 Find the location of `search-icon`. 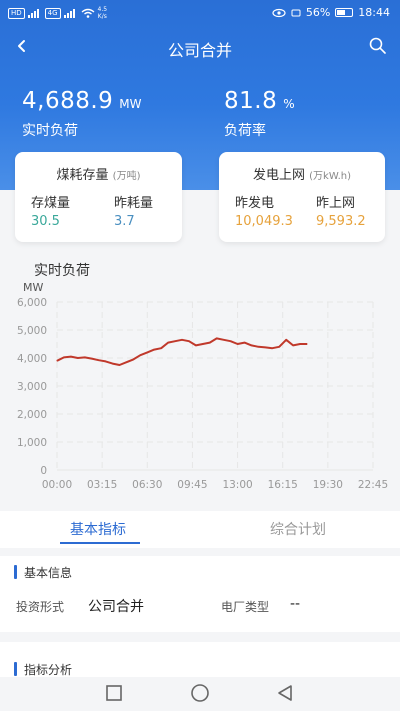

search-icon is located at coordinates (378, 46).